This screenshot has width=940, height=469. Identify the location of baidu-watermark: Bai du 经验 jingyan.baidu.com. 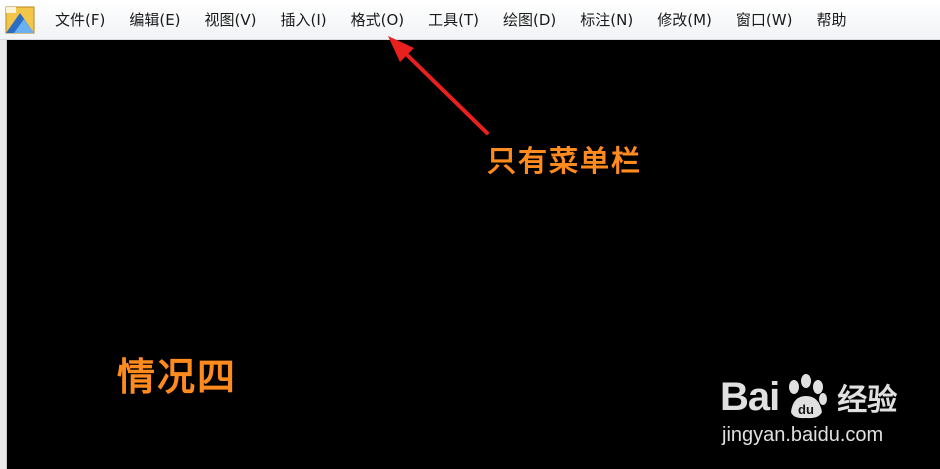
(808, 409).